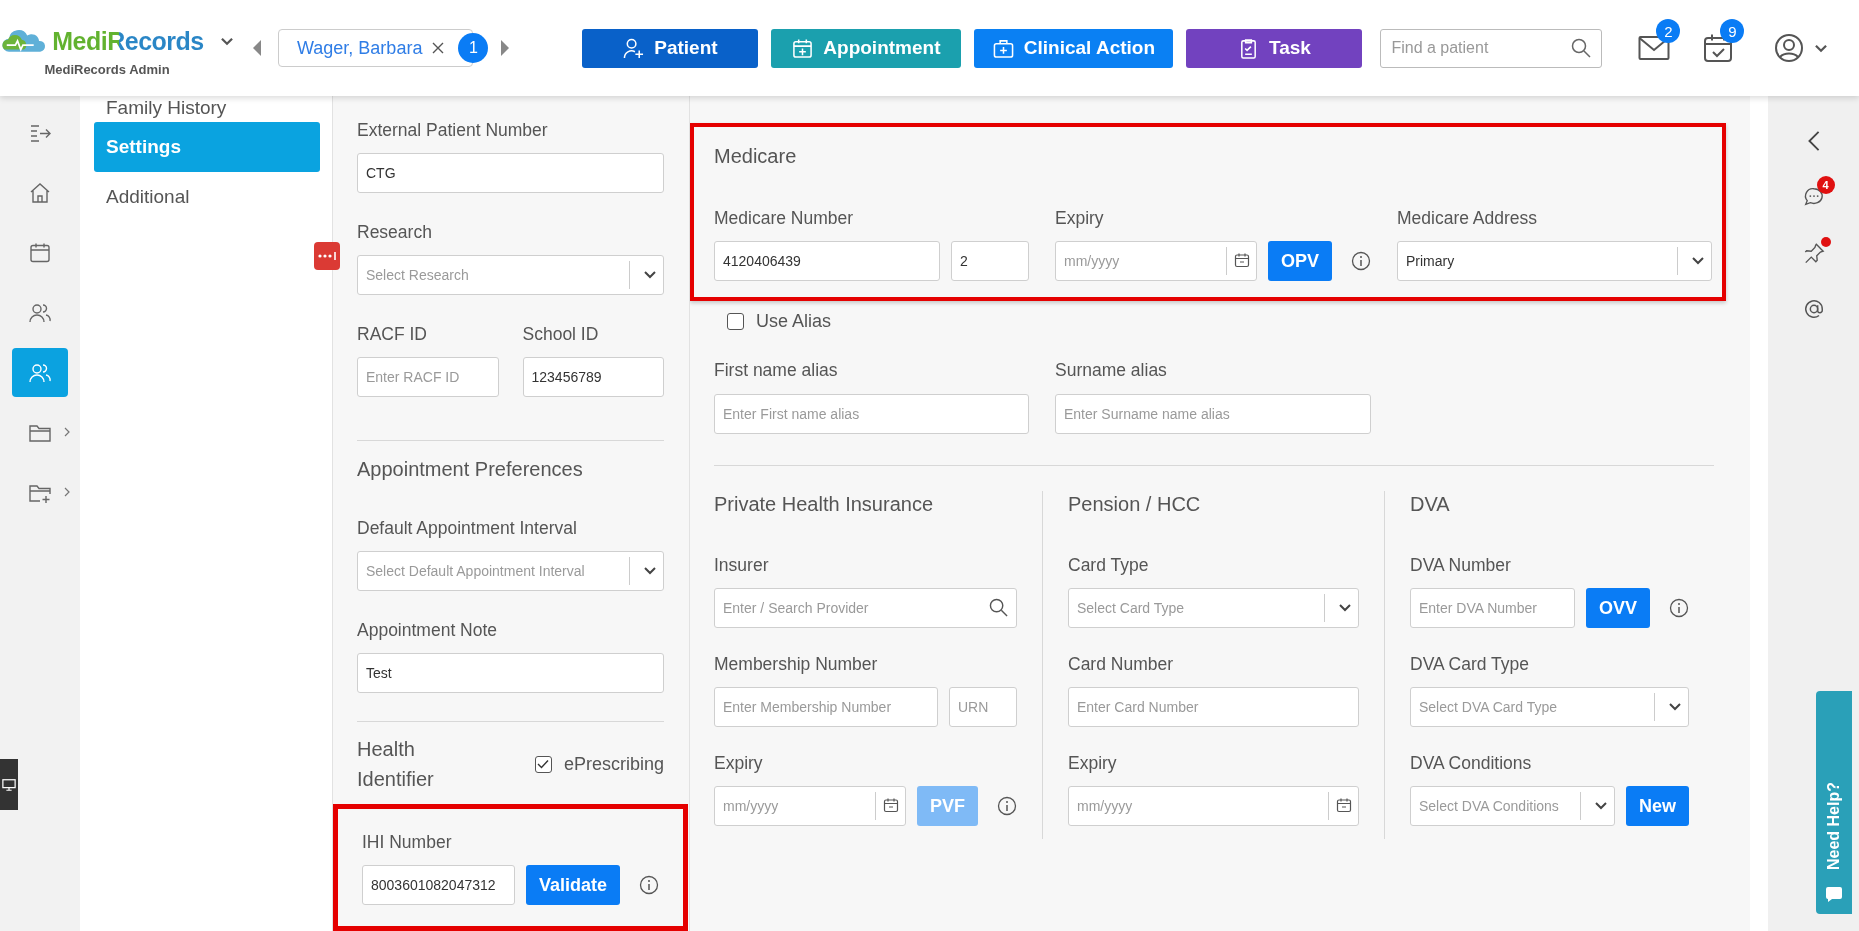 The width and height of the screenshot is (1859, 931). What do you see at coordinates (1461, 565) in the screenshot?
I see `field-label: DVA Number` at bounding box center [1461, 565].